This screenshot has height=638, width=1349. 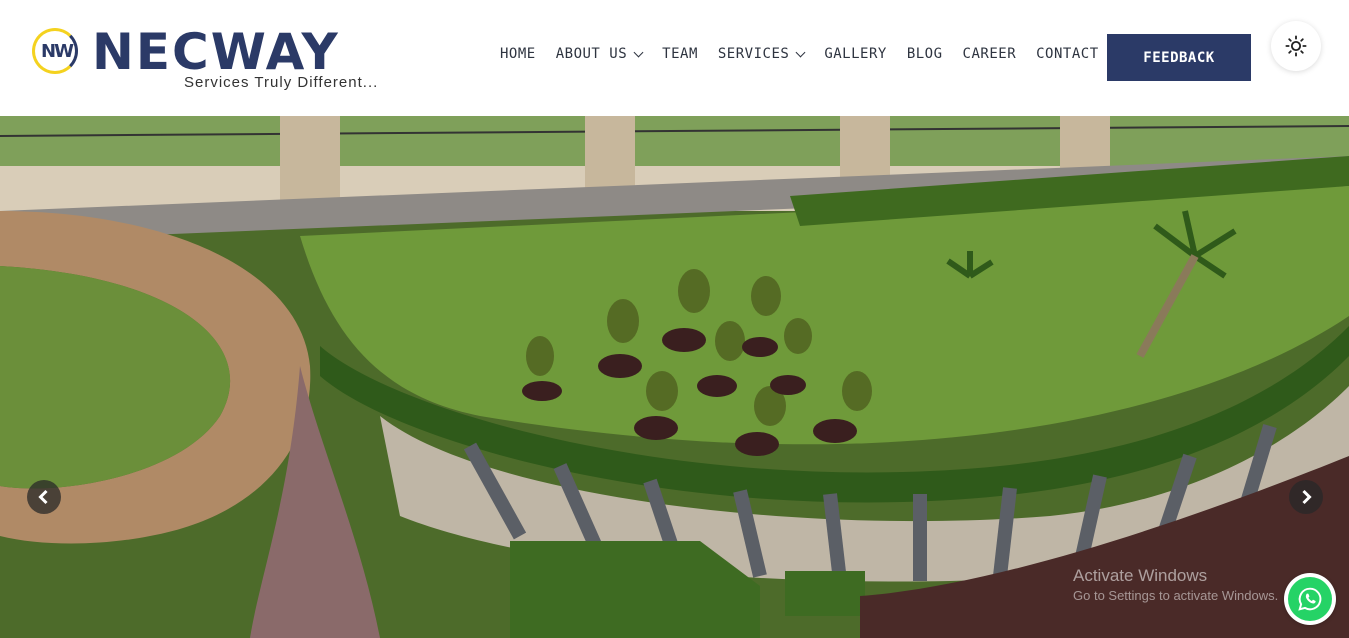 I want to click on whatsapp-icon, so click(x=1310, y=599).